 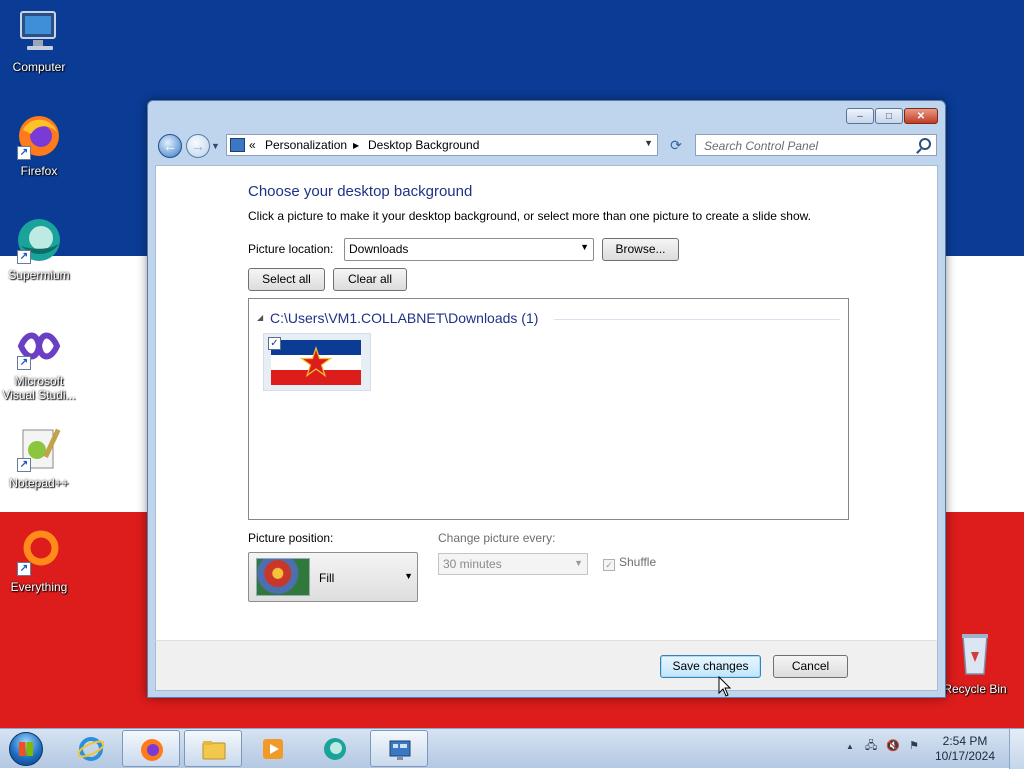 What do you see at coordinates (921, 116) in the screenshot?
I see `close-button: ✕` at bounding box center [921, 116].